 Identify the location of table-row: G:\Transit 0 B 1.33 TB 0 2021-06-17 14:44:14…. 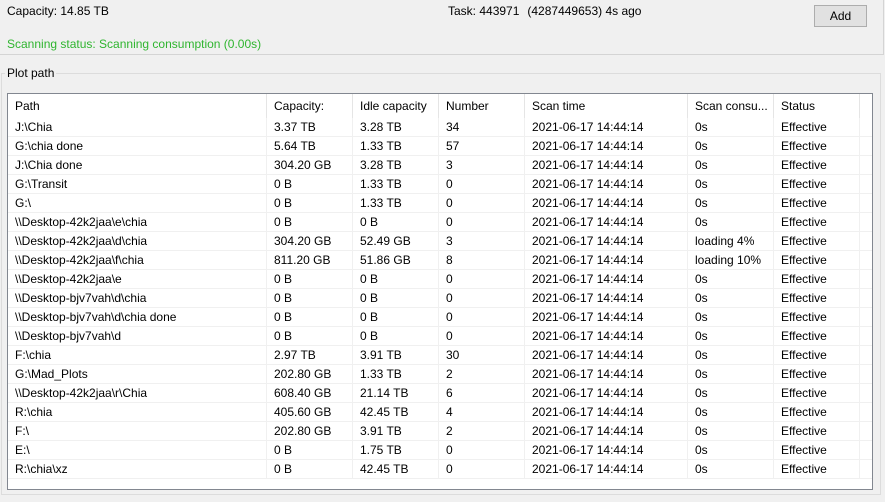
(440, 184).